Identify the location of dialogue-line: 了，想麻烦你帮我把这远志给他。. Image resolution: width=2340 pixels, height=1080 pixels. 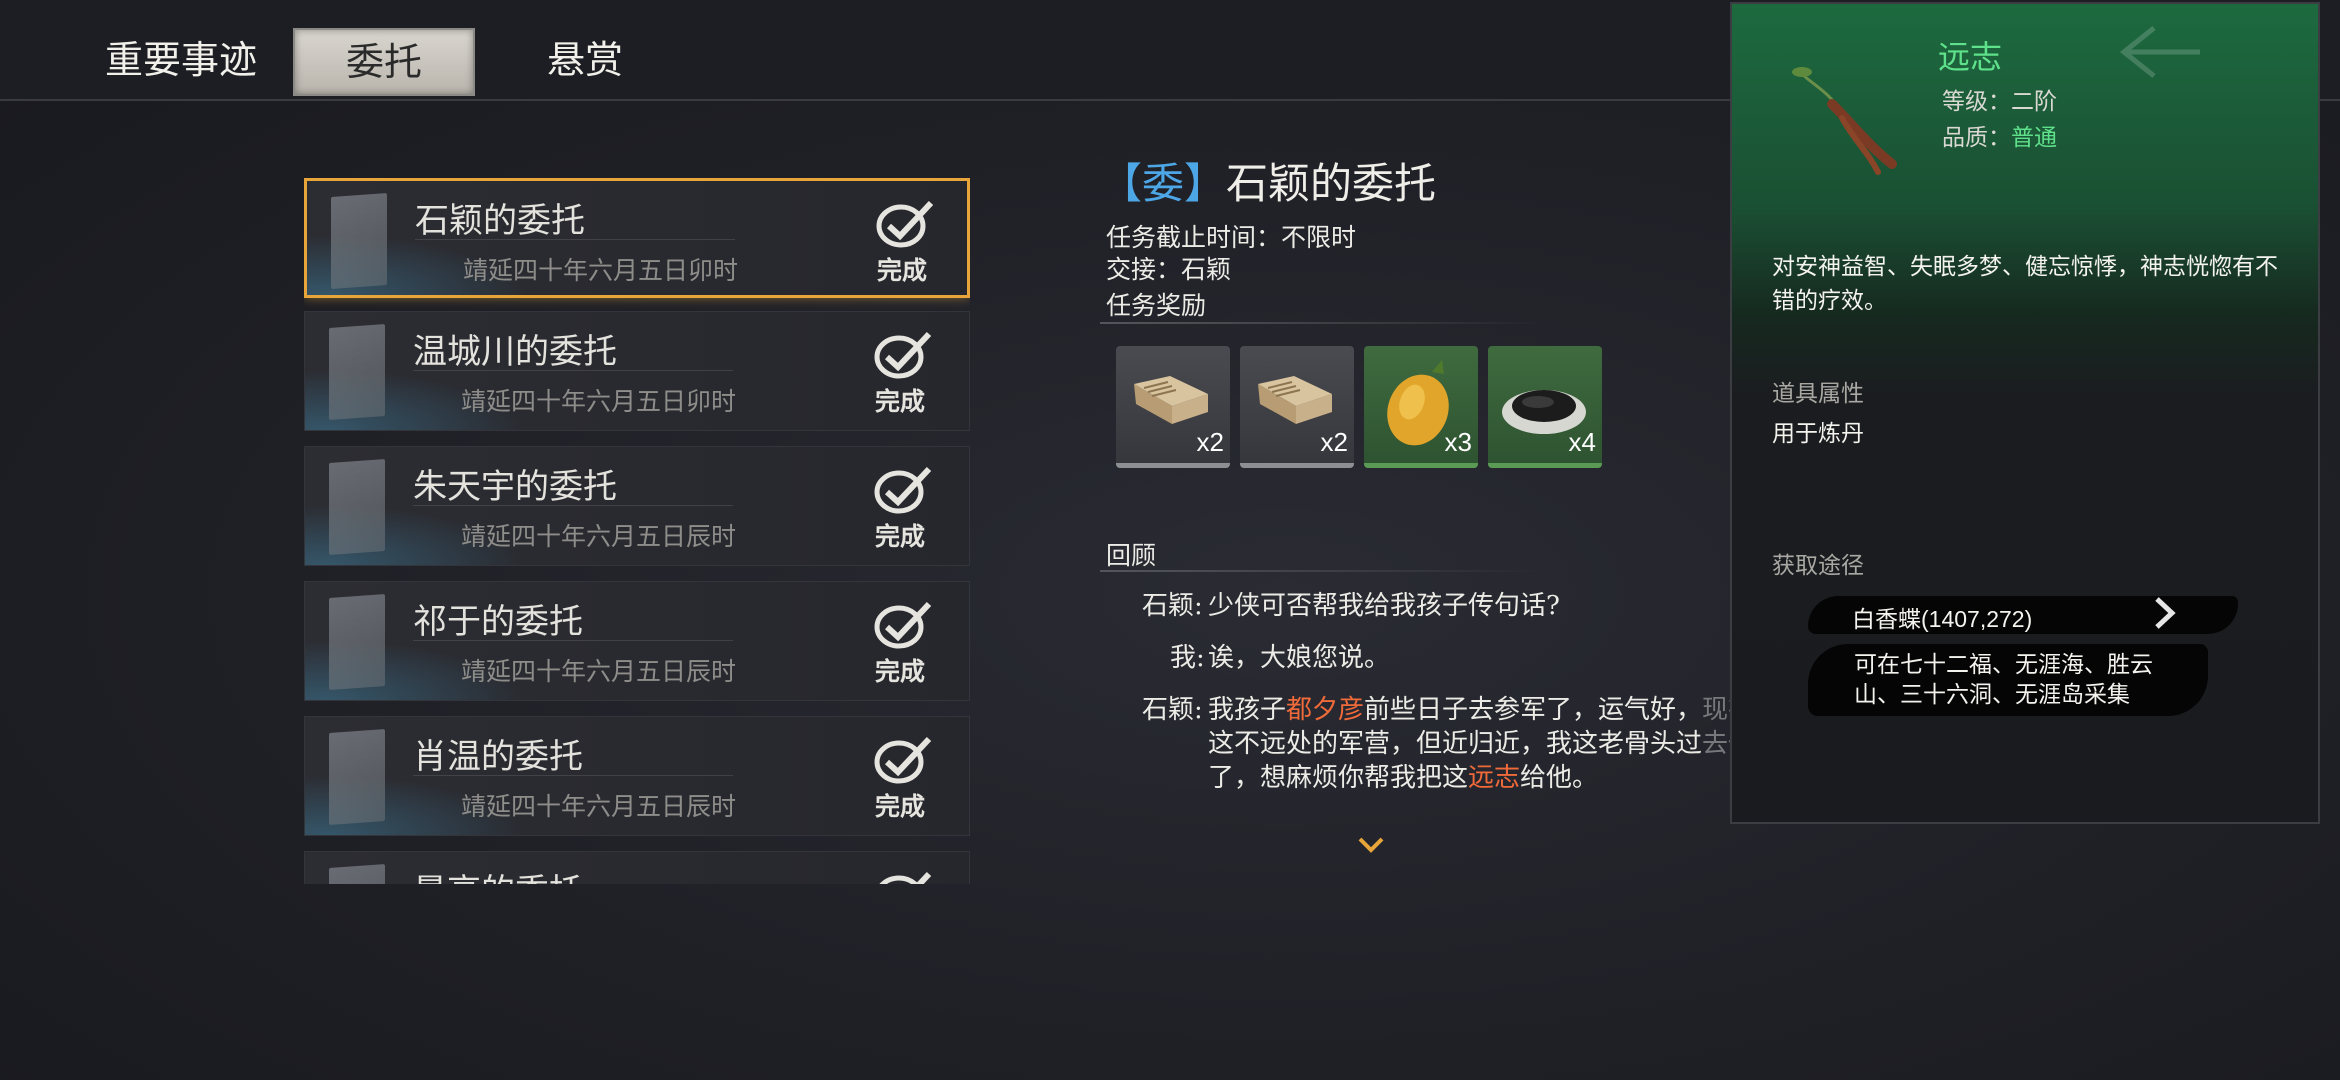
(1403, 778).